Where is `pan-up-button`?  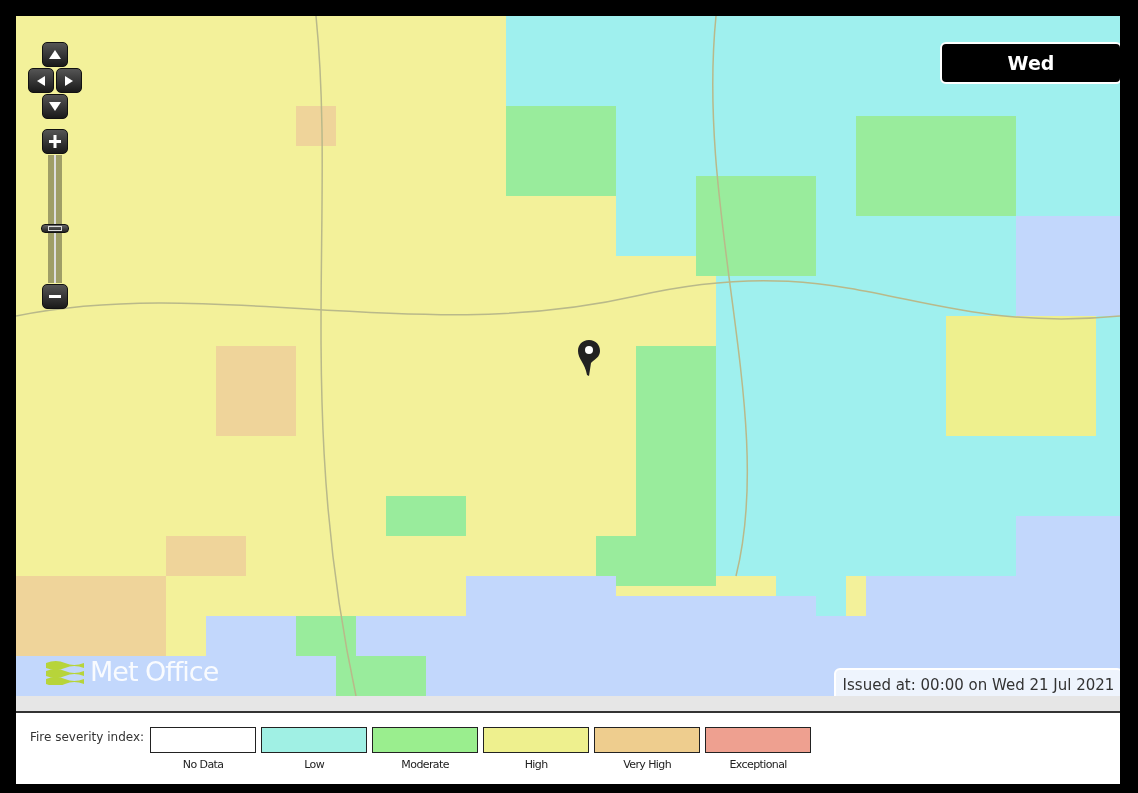 pan-up-button is located at coordinates (55, 54).